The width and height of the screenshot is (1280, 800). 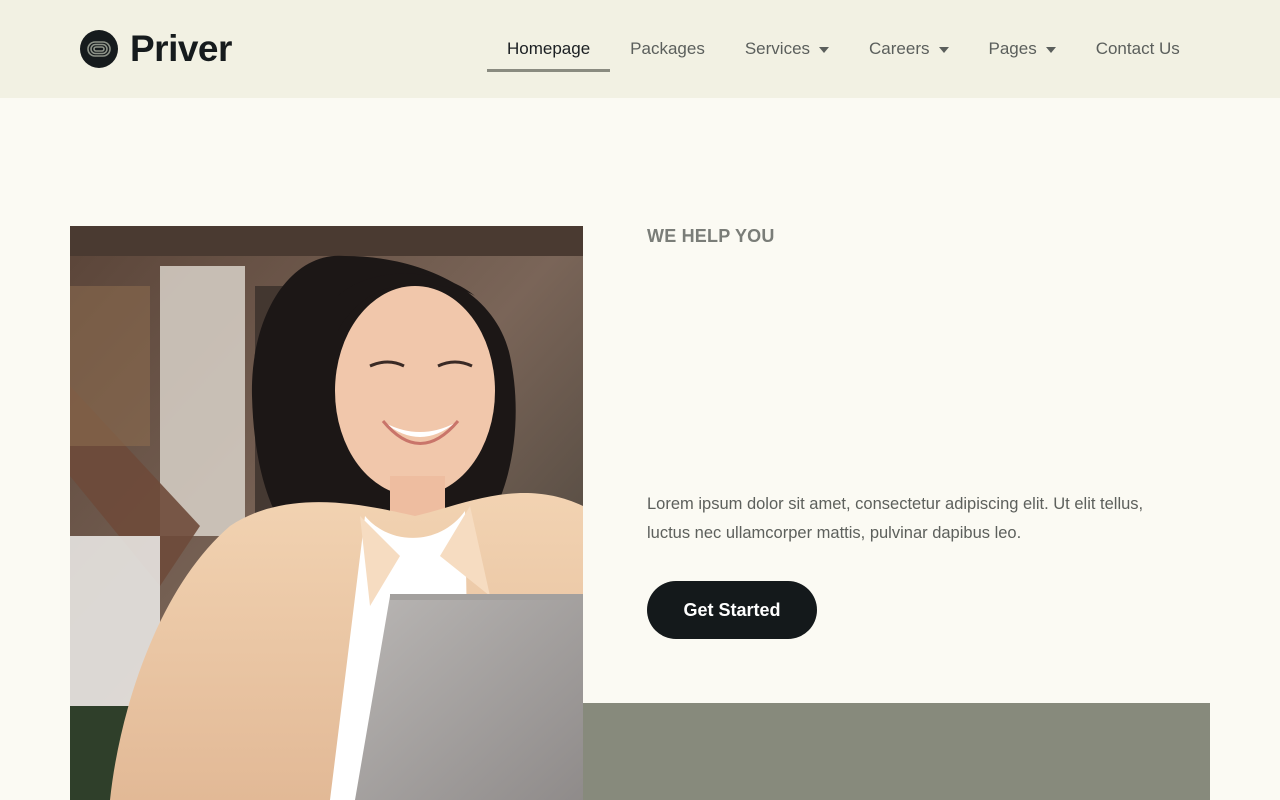 What do you see at coordinates (181, 48) in the screenshot?
I see `brand-name: Priver` at bounding box center [181, 48].